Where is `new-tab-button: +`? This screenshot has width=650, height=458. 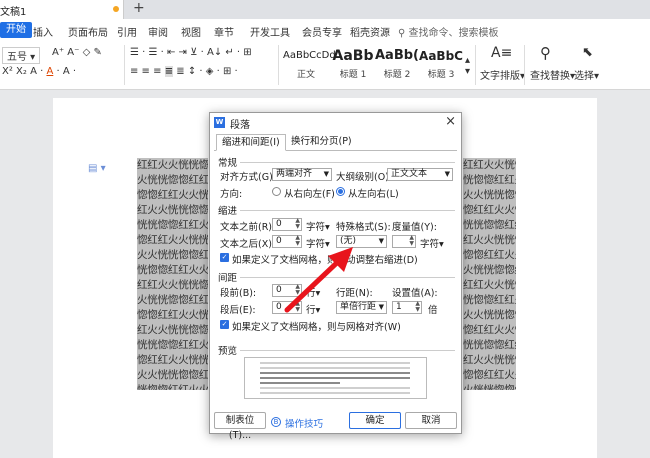
new-tab-button: + is located at coordinates (139, 8).